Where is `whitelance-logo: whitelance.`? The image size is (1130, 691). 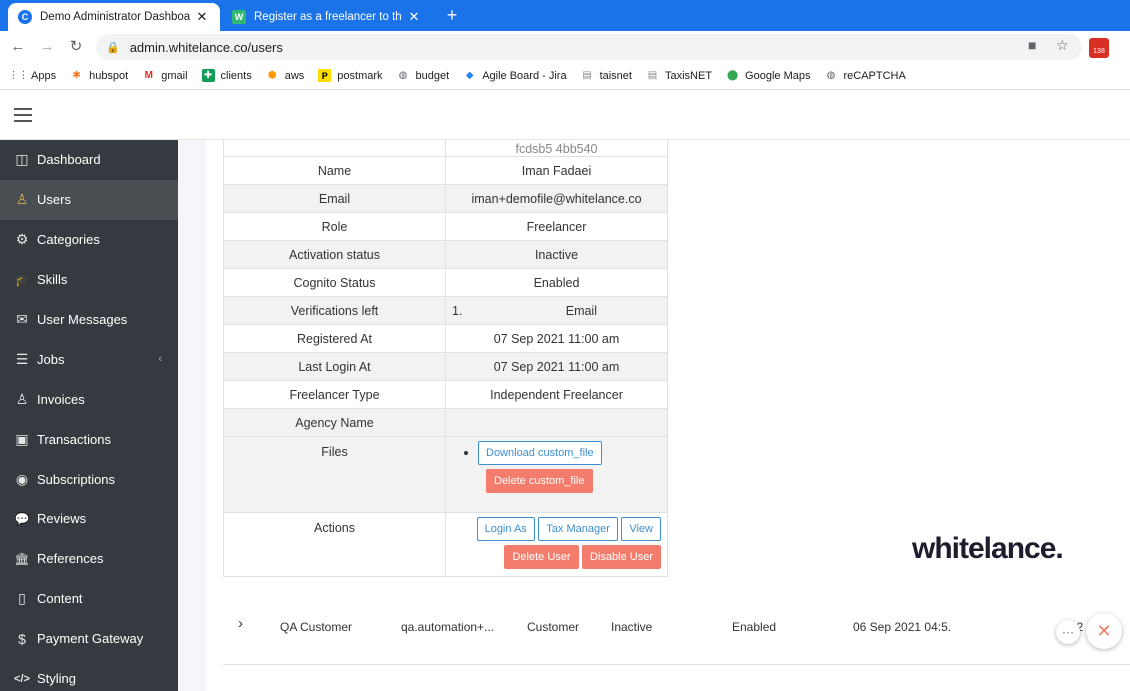 whitelance-logo: whitelance. is located at coordinates (988, 548).